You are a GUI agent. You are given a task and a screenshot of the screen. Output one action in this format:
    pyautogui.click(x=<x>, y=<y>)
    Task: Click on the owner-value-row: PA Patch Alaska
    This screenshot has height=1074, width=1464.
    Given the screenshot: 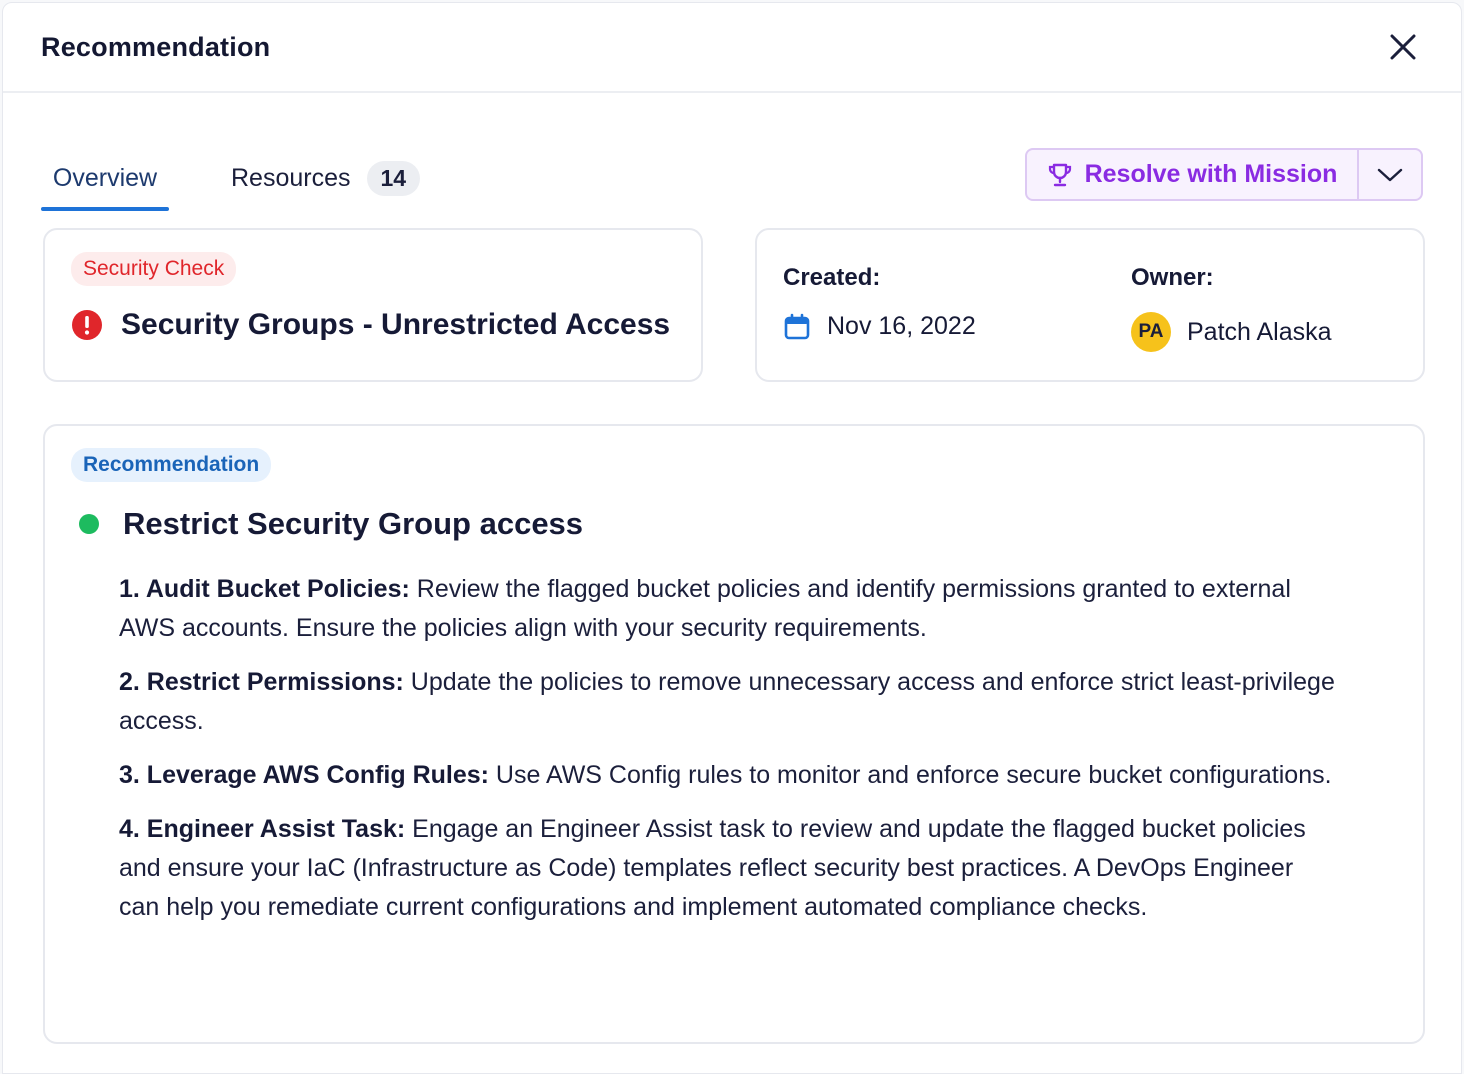 What is the action you would take?
    pyautogui.click(x=1231, y=332)
    